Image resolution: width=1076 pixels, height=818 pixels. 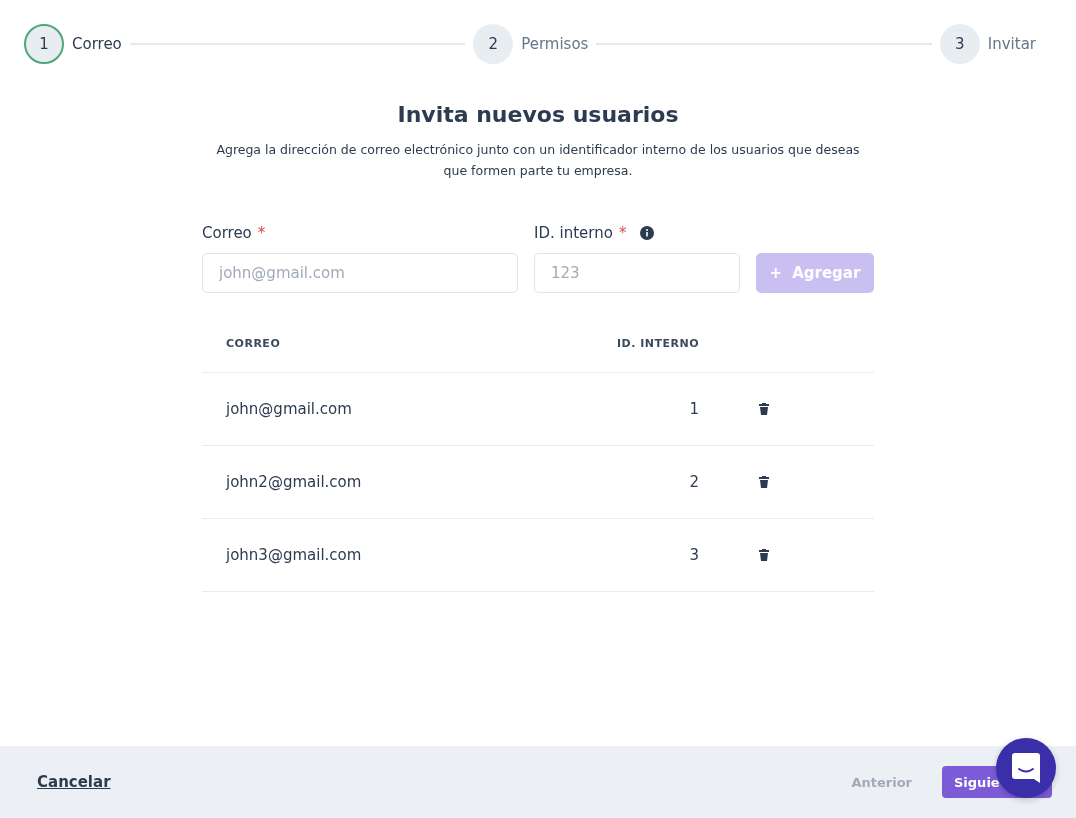 What do you see at coordinates (694, 555) in the screenshot?
I see `table-cell: 3` at bounding box center [694, 555].